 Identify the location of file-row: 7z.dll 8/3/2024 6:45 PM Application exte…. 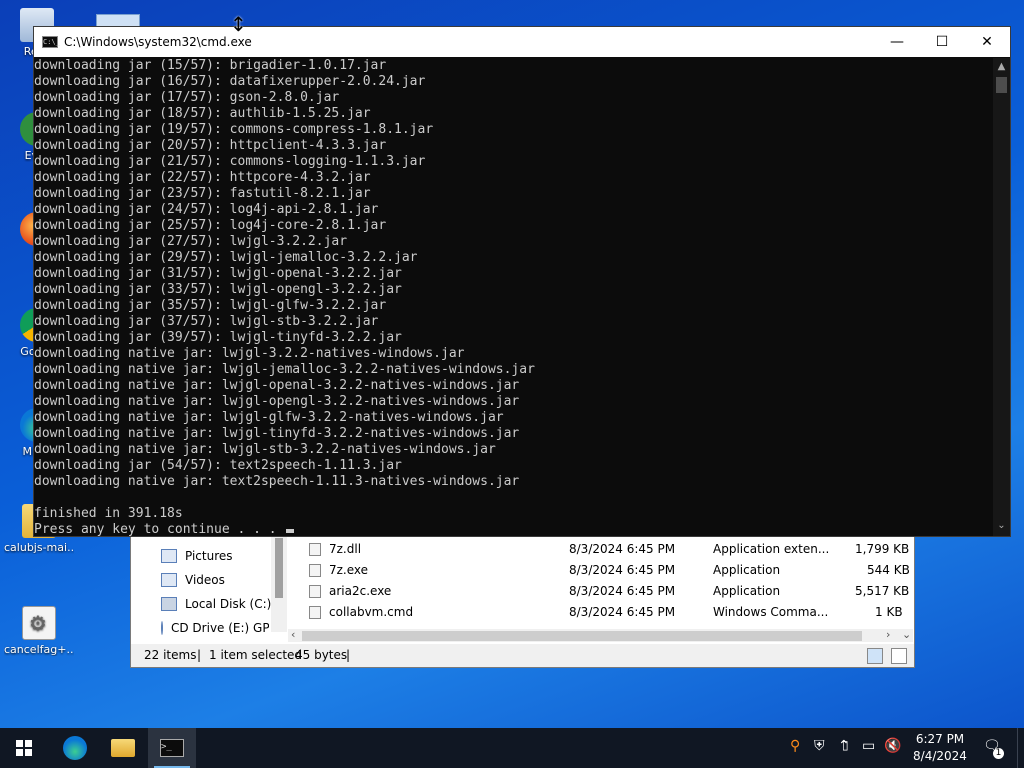
(601, 549).